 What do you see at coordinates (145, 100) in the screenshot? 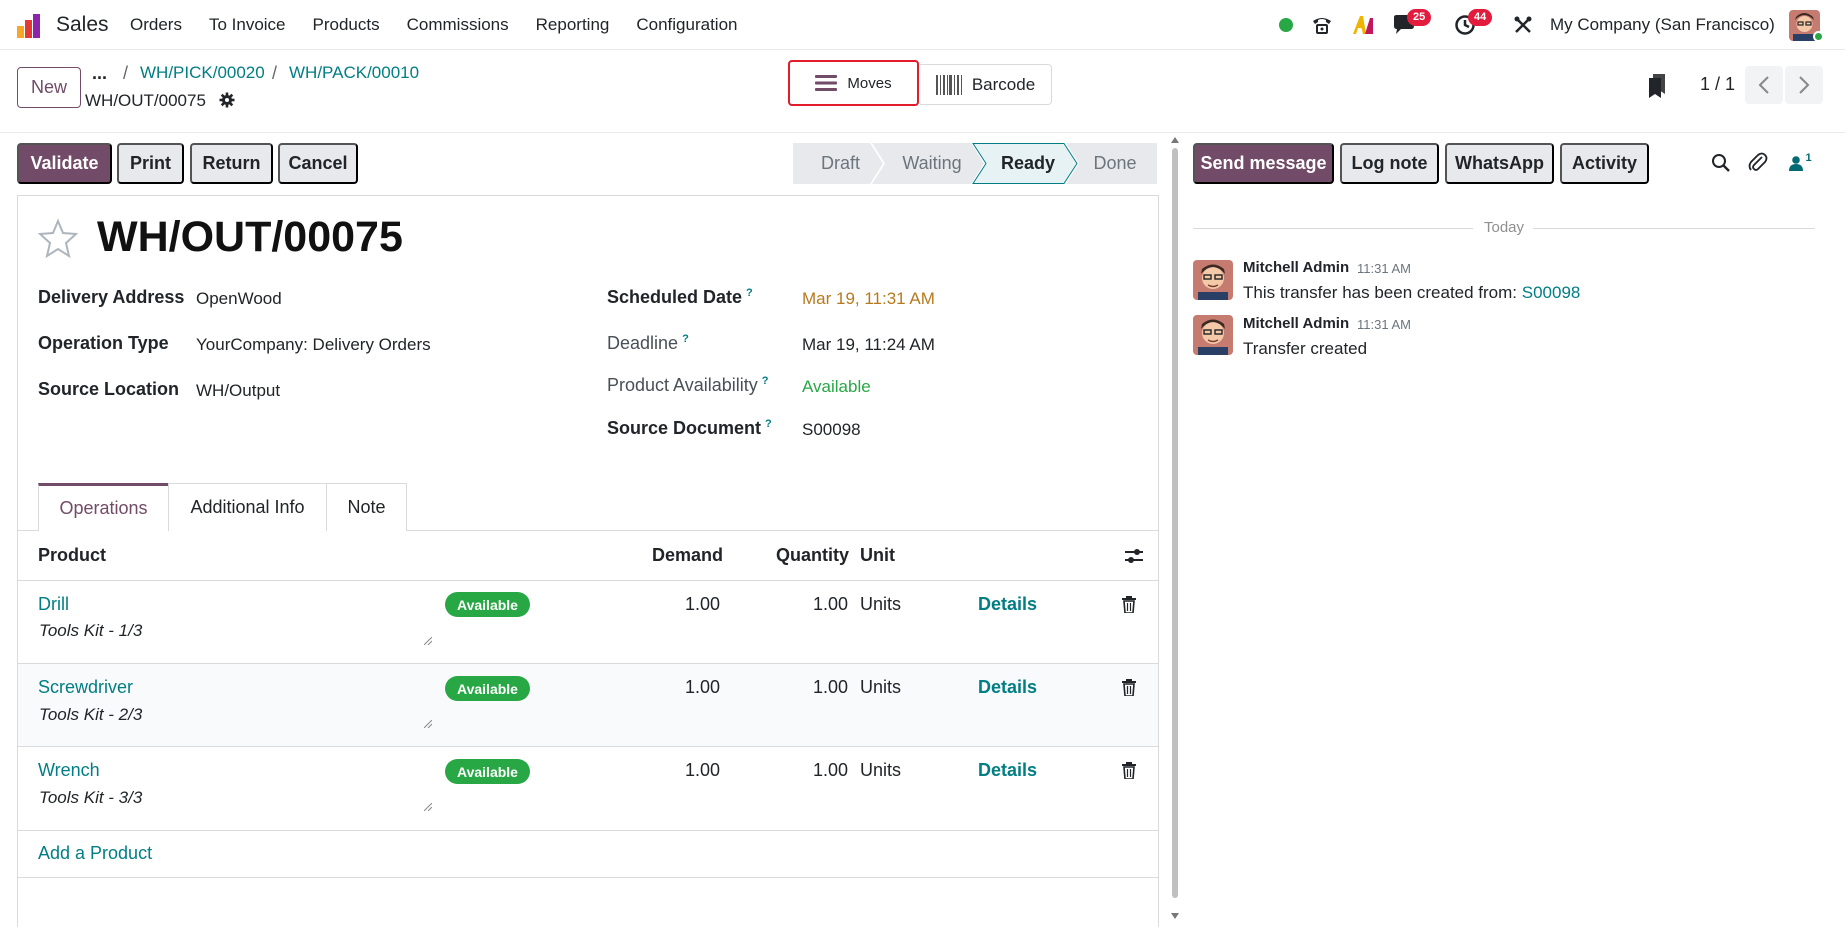
I see `breadcrumb-current-record: WH/OUT/00075` at bounding box center [145, 100].